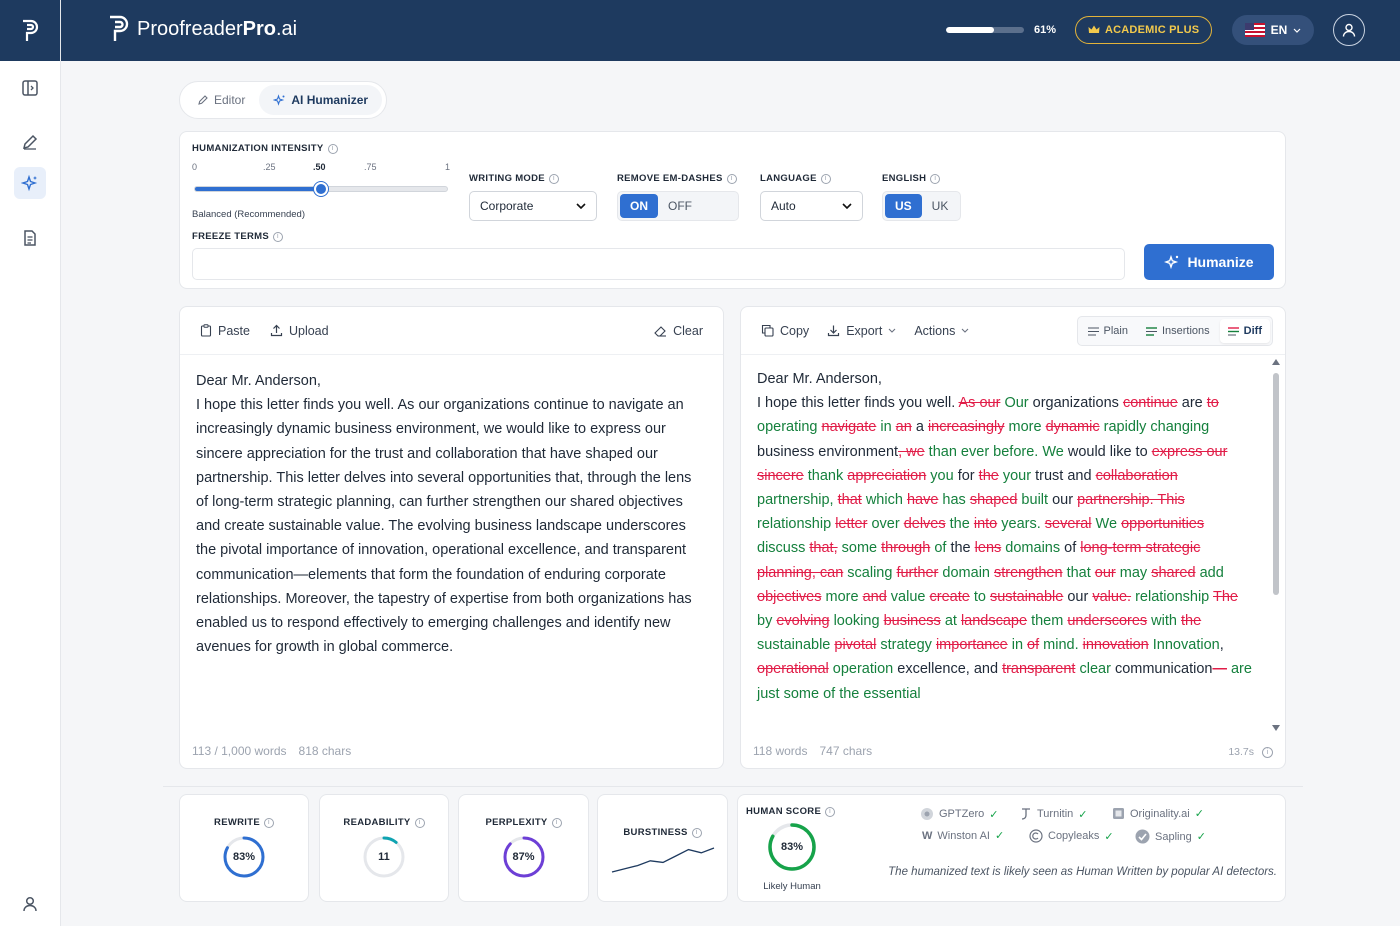  I want to click on metric-label: READABILITY i, so click(384, 822).